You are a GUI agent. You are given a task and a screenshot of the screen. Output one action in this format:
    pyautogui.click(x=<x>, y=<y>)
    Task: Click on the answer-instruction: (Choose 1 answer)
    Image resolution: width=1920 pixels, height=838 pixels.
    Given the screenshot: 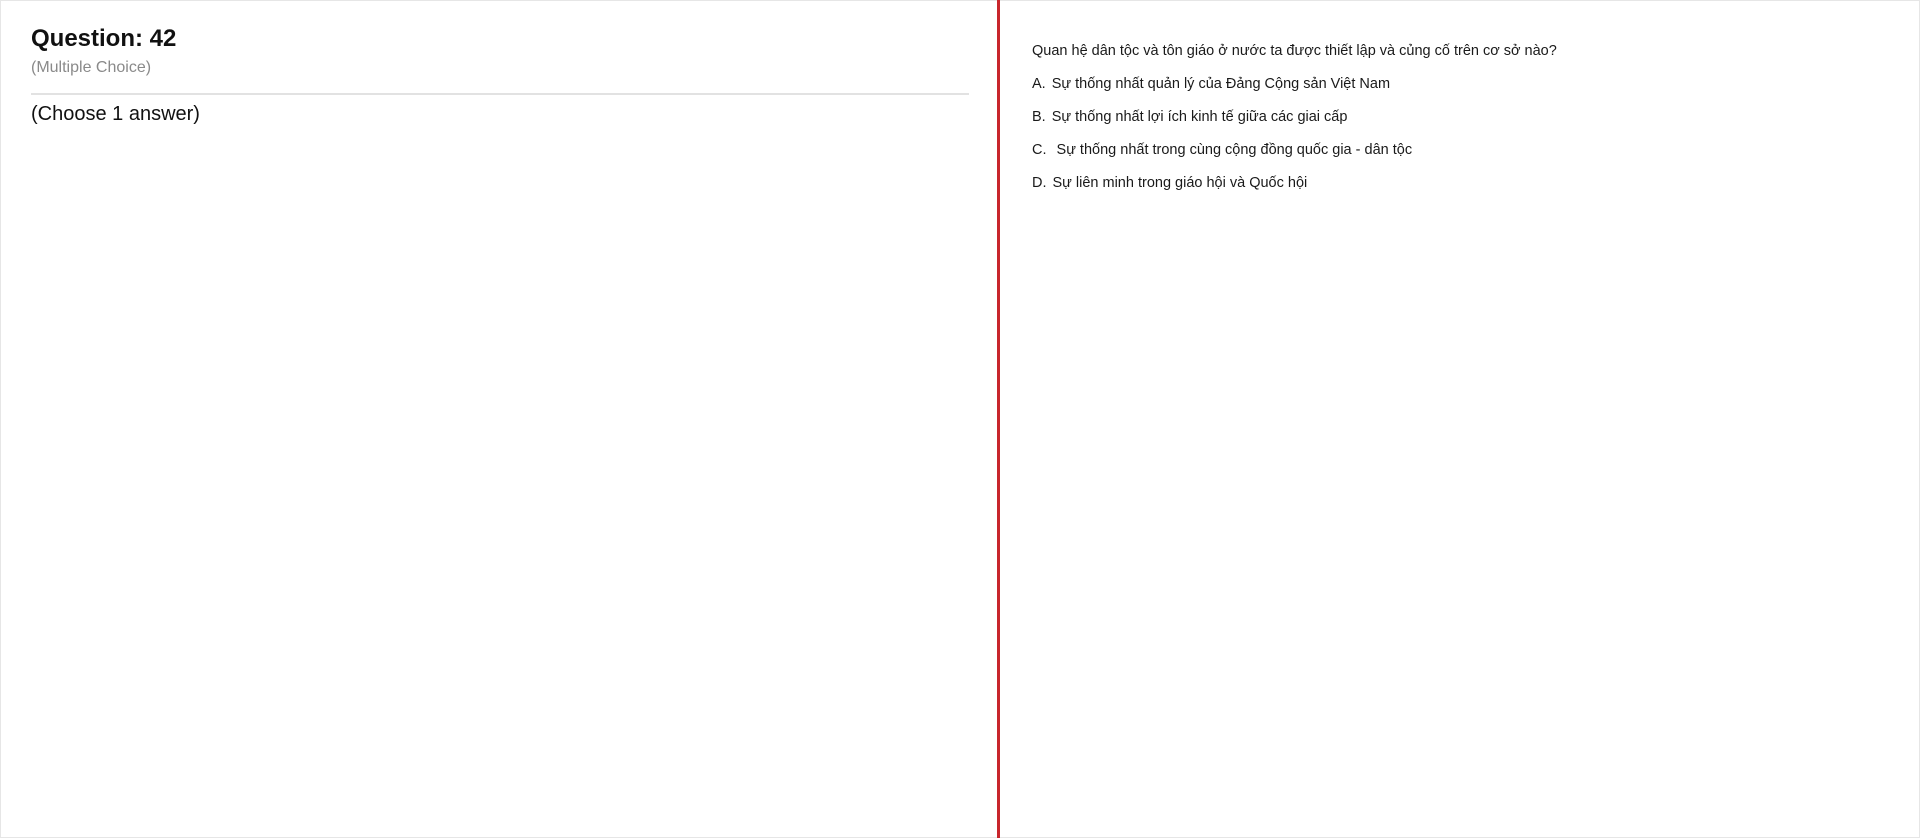 What is the action you would take?
    pyautogui.click(x=115, y=114)
    